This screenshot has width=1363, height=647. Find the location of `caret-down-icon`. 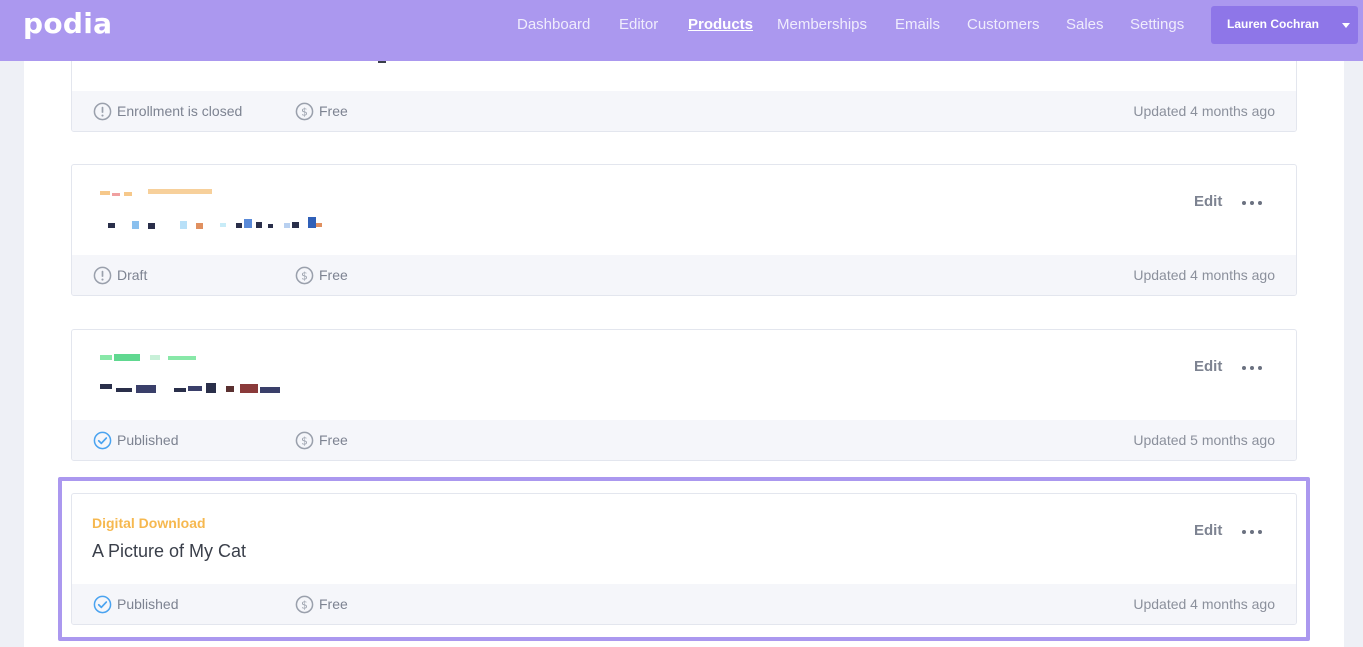

caret-down-icon is located at coordinates (1346, 25).